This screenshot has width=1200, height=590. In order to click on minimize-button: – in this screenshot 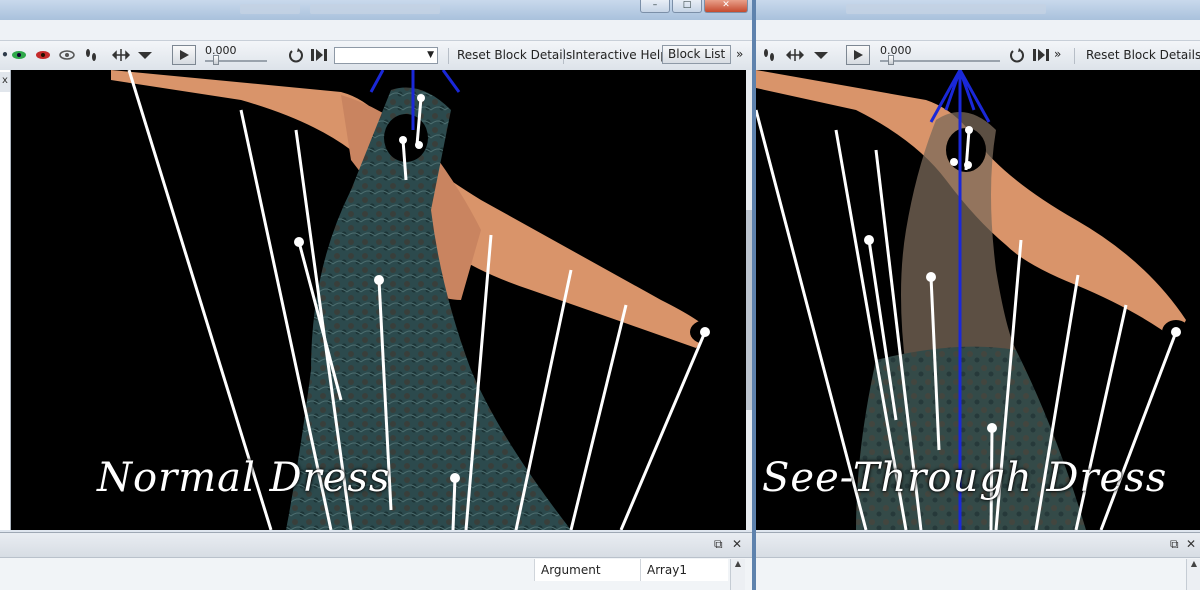, I will do `click(655, 6)`.